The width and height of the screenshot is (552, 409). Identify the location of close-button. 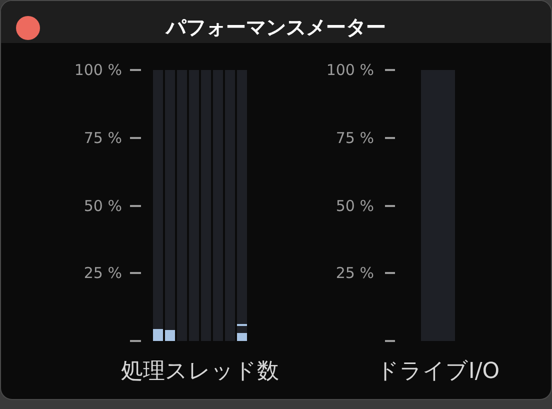
(28, 28).